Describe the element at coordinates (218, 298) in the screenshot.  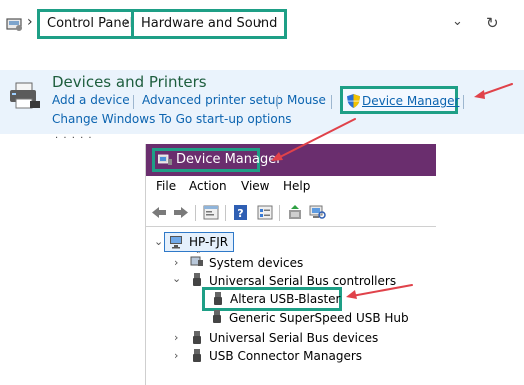
I see `usb-device-icon` at that location.